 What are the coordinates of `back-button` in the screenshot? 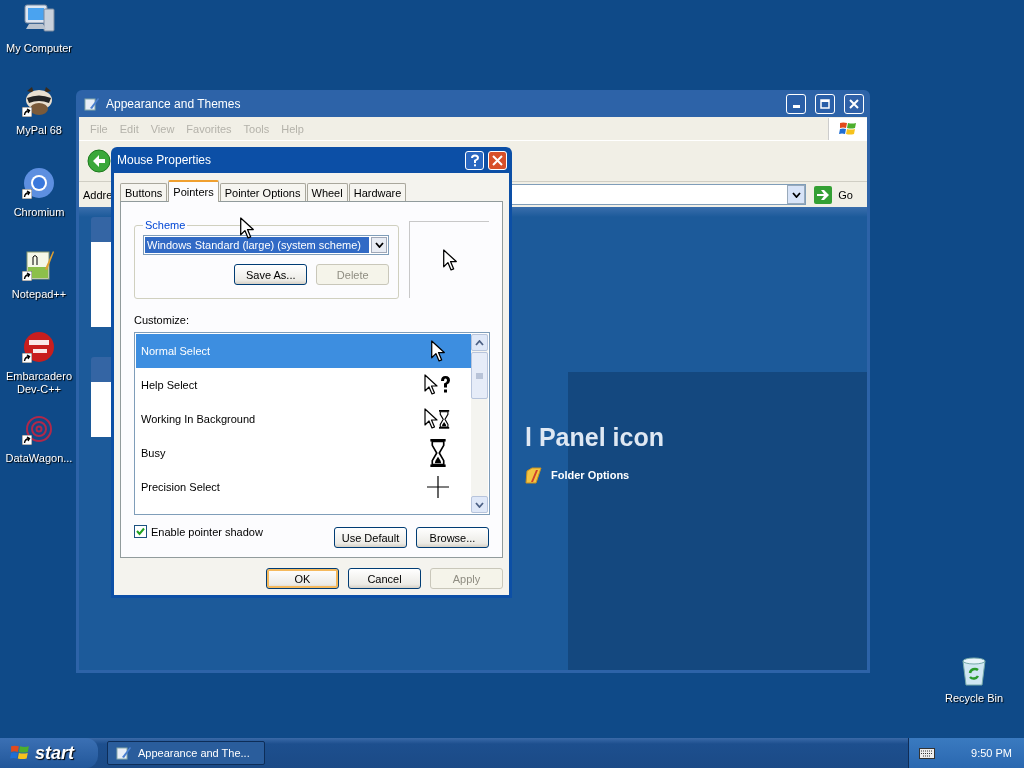 It's located at (99, 161).